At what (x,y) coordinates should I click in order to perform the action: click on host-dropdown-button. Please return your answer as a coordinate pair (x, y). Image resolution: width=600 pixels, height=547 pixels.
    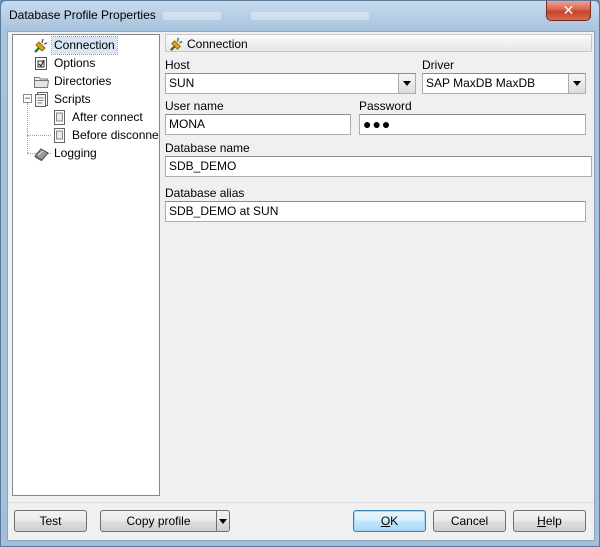
    Looking at the image, I should click on (406, 83).